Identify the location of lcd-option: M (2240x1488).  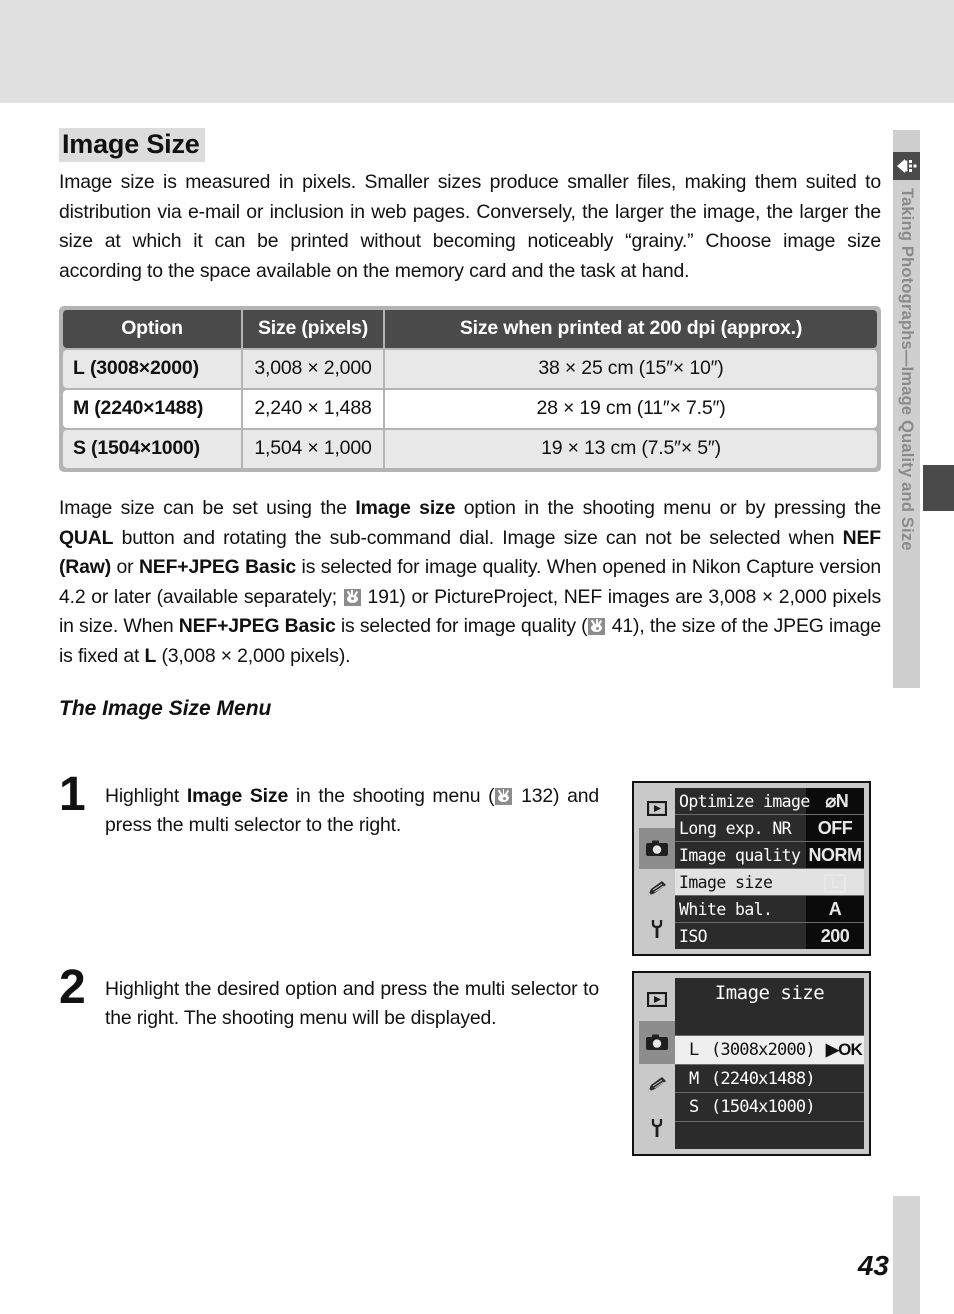
(769, 1079).